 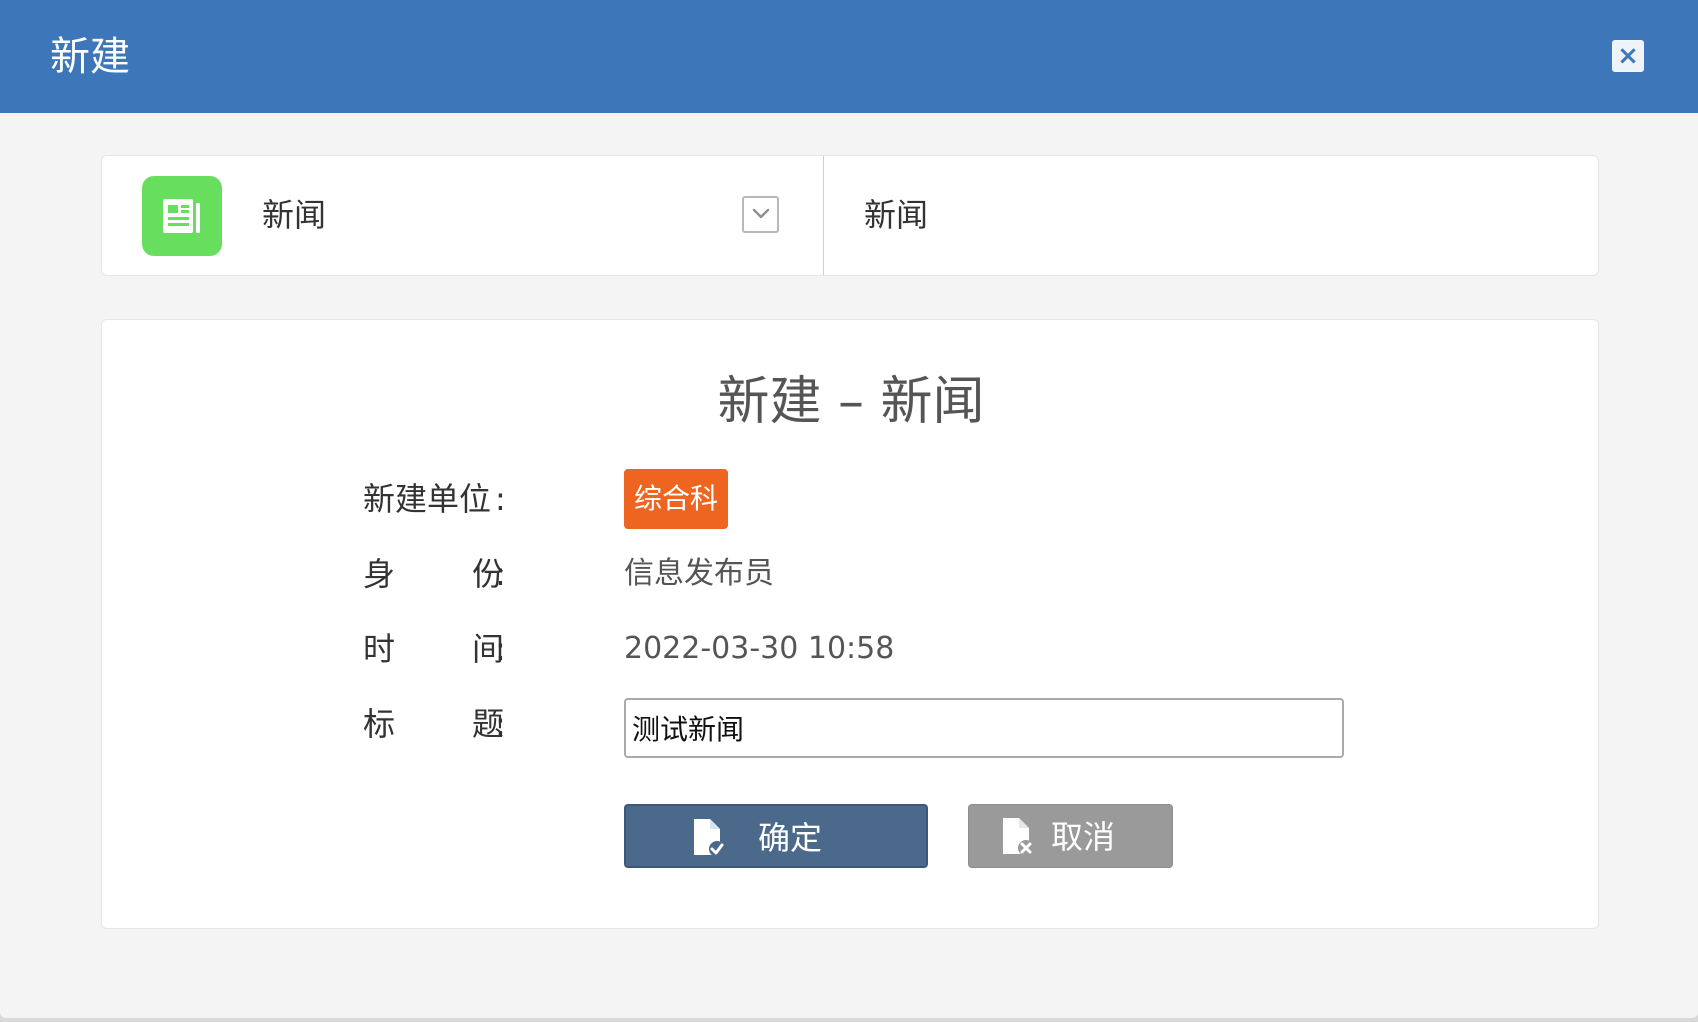 What do you see at coordinates (790, 838) in the screenshot?
I see `confirm-label: 确定` at bounding box center [790, 838].